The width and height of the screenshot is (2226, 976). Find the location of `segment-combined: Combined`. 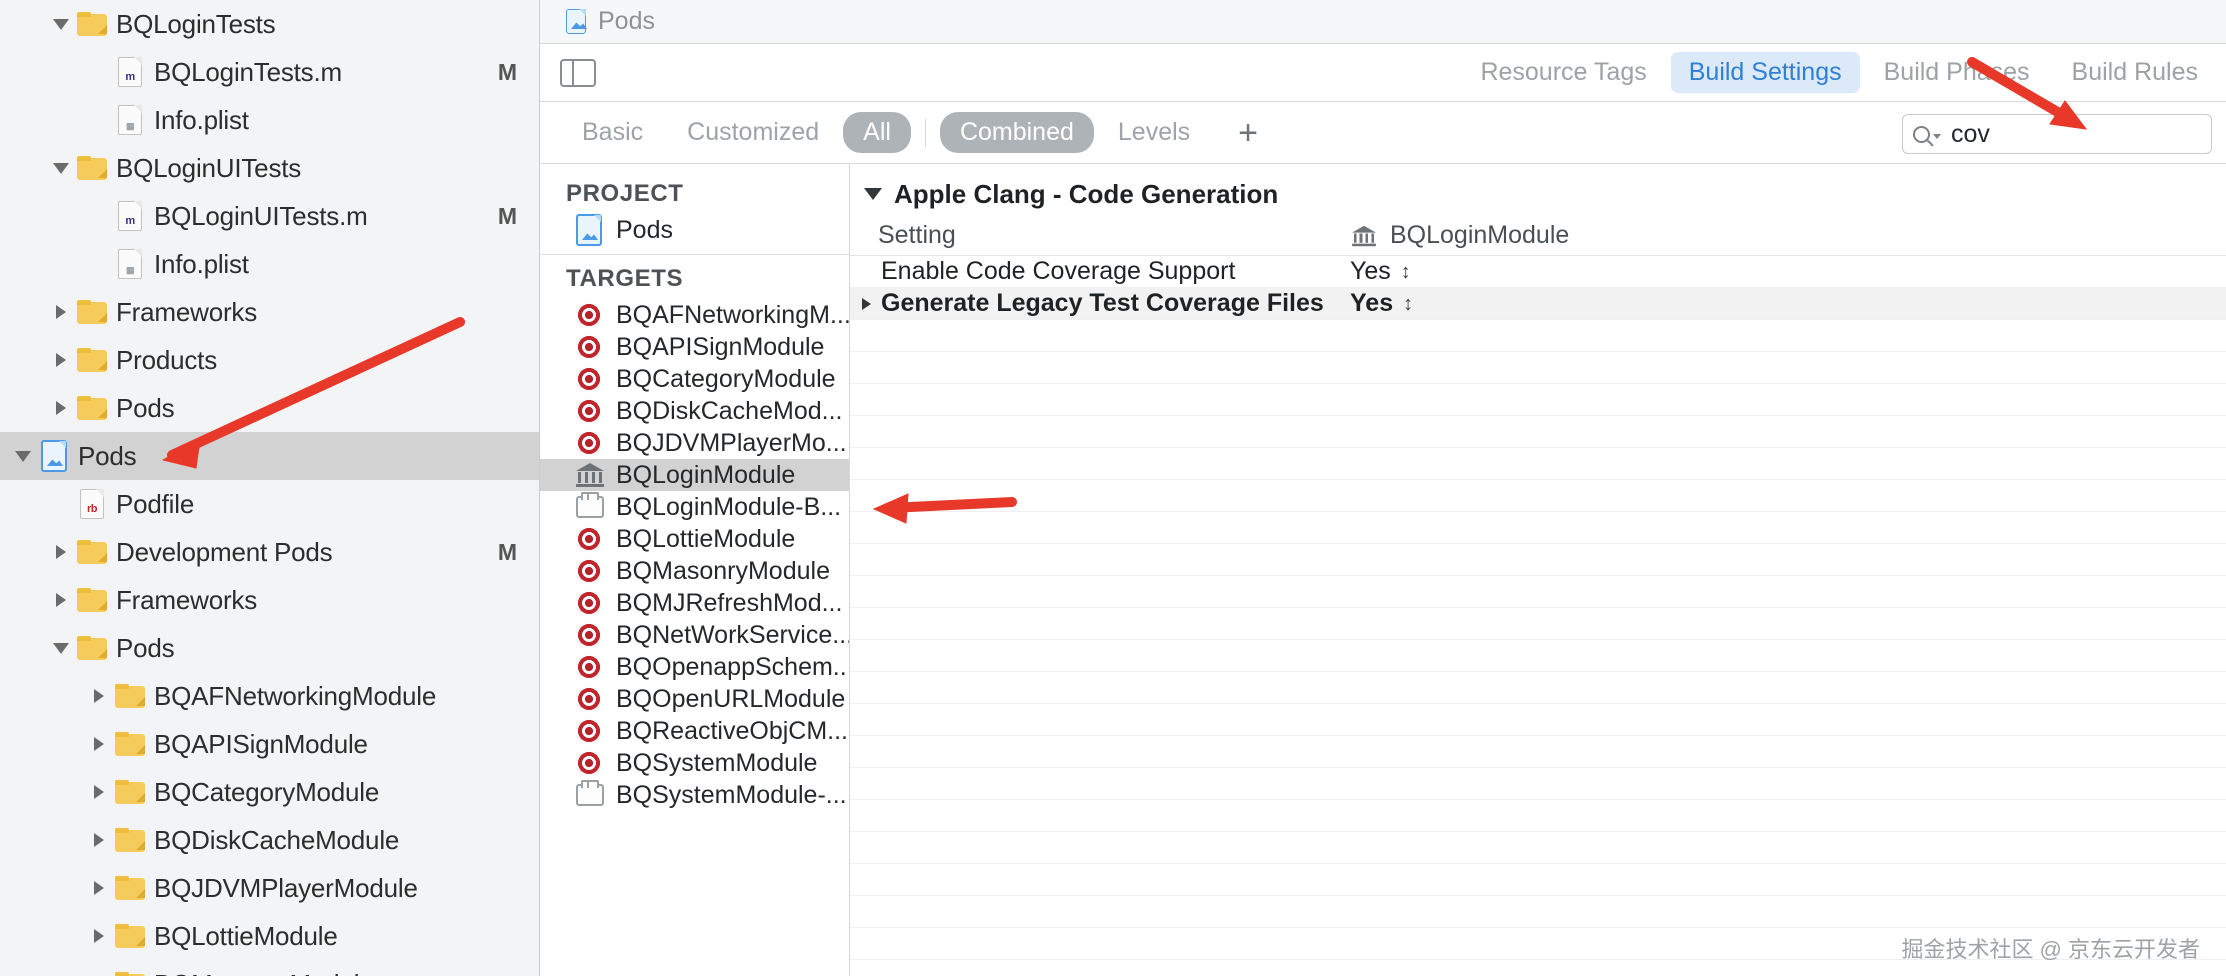

segment-combined: Combined is located at coordinates (1016, 132).